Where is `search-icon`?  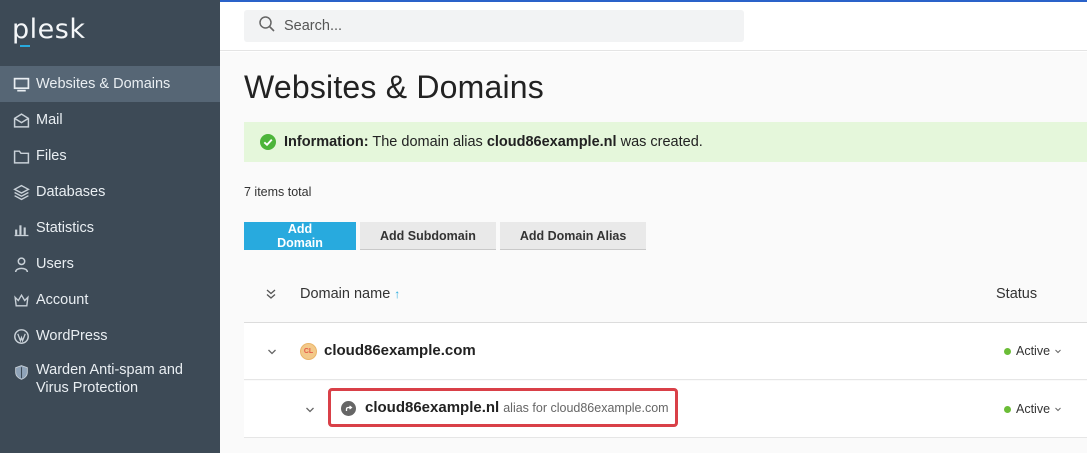
search-icon is located at coordinates (271, 26).